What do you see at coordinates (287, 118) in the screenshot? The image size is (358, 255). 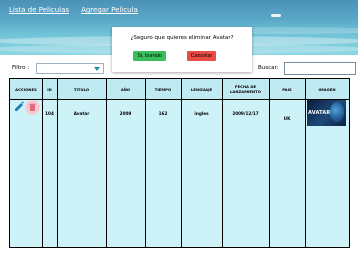 I see `cell-country: UK` at bounding box center [287, 118].